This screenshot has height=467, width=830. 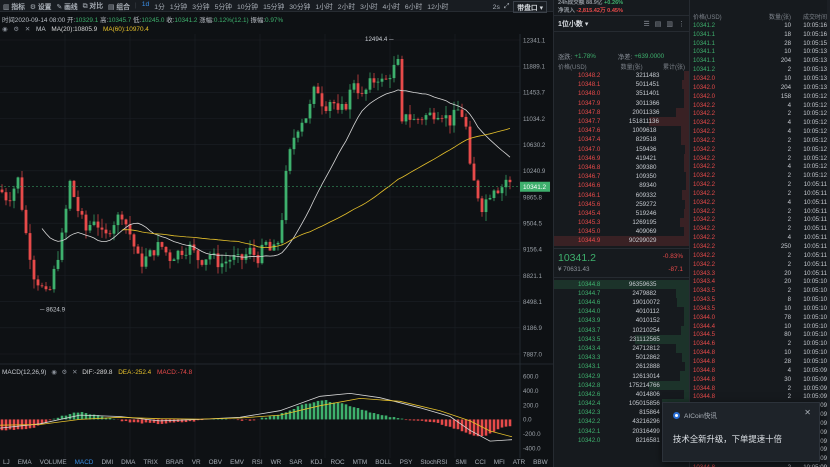 What do you see at coordinates (107, 462) in the screenshot?
I see `indicator-tab-dmi: DMI` at bounding box center [107, 462].